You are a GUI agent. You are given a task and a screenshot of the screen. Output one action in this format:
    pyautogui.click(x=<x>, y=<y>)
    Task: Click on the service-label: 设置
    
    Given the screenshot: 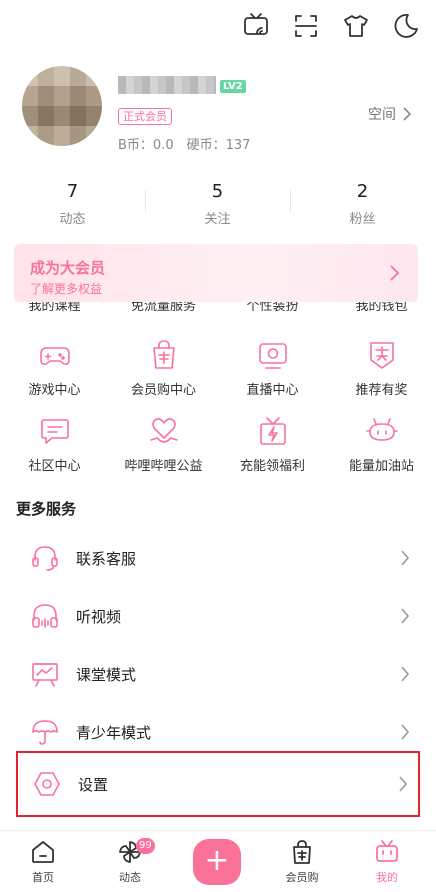 What is the action you would take?
    pyautogui.click(x=93, y=784)
    